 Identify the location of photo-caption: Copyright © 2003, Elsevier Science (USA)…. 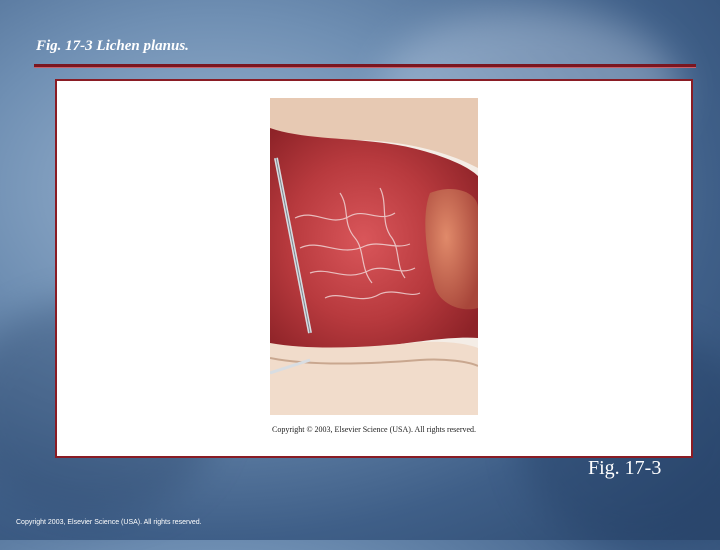
(374, 429).